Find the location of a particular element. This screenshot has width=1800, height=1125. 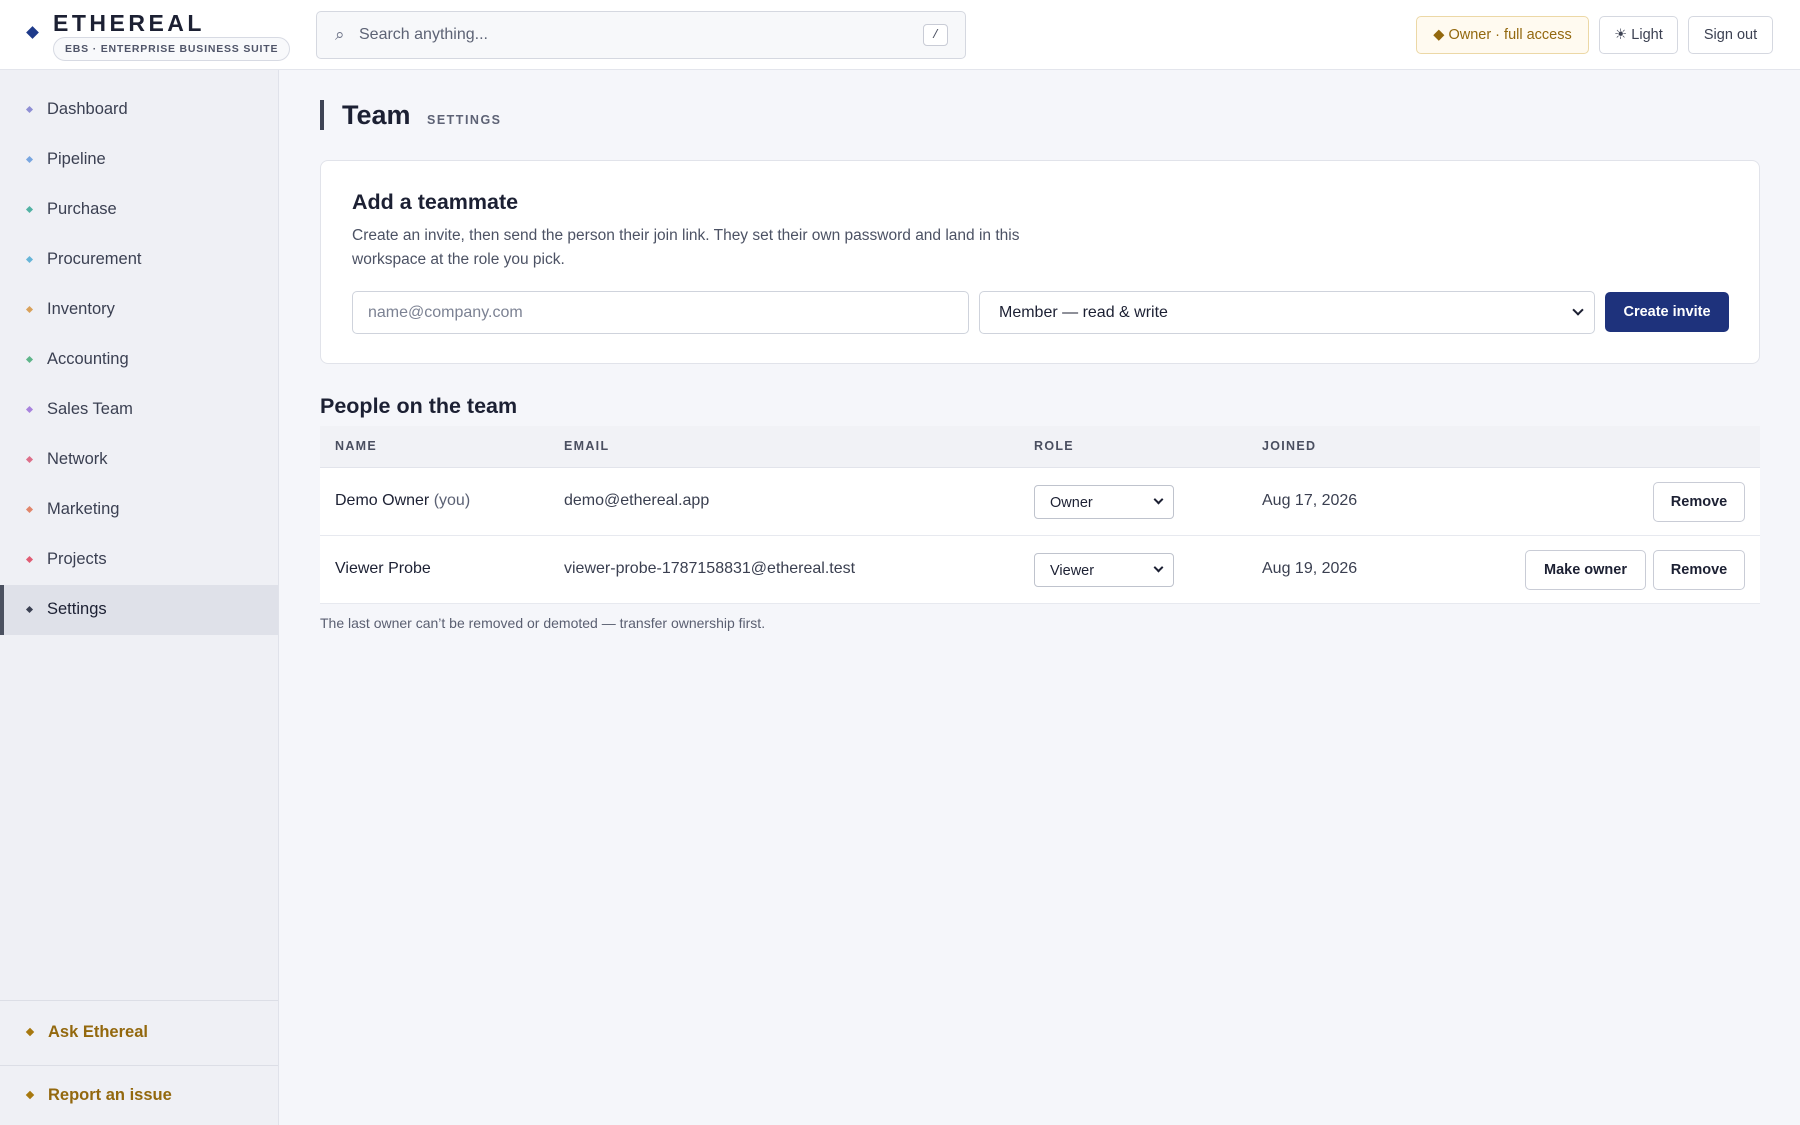

sidebar-item-procurement: Procurement is located at coordinates (139, 260).